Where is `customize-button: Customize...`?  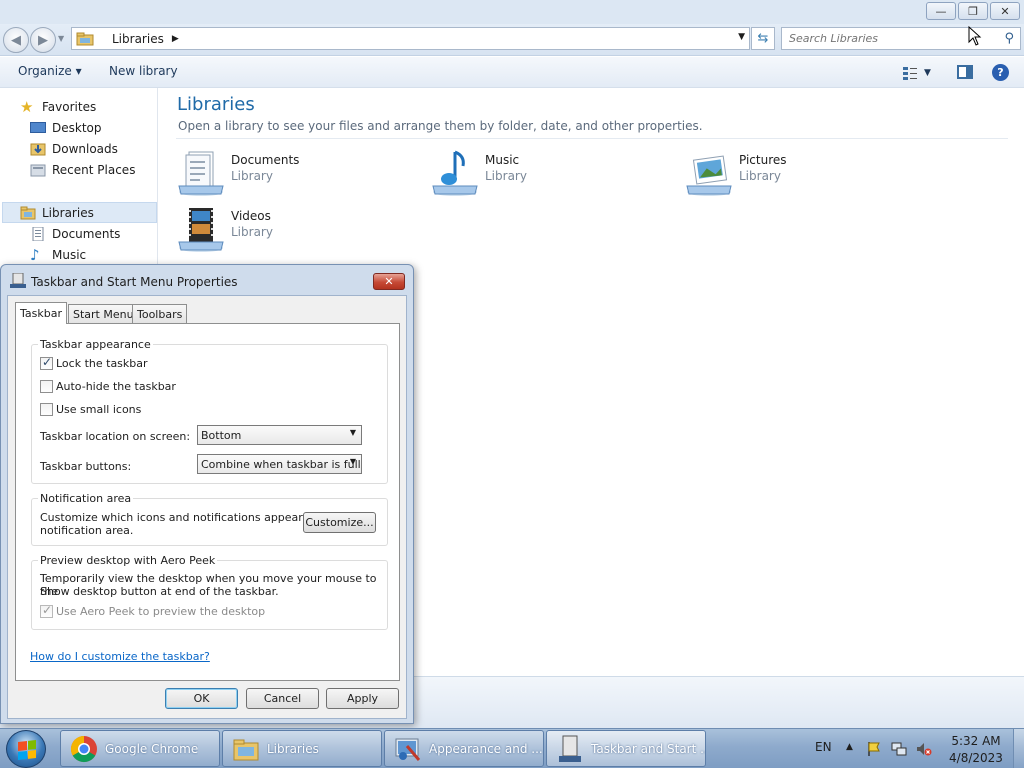
customize-button: Customize... is located at coordinates (339, 522).